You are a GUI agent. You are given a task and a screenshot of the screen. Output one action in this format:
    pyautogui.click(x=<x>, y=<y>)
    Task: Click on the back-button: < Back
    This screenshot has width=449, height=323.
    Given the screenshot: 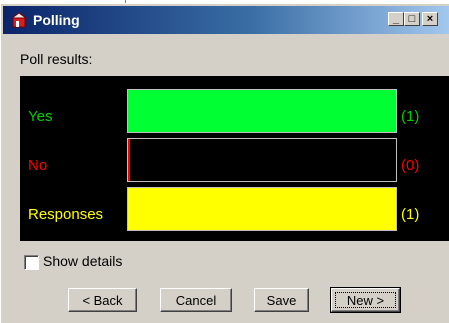 What is the action you would take?
    pyautogui.click(x=102, y=300)
    